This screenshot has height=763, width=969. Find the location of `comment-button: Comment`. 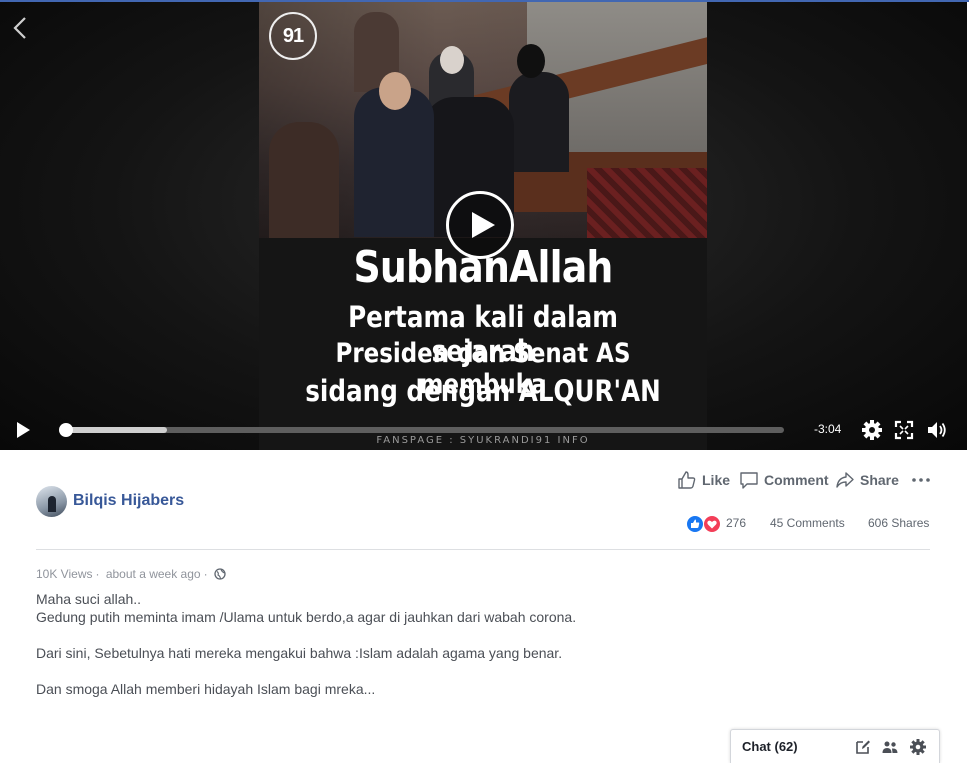

comment-button: Comment is located at coordinates (784, 480).